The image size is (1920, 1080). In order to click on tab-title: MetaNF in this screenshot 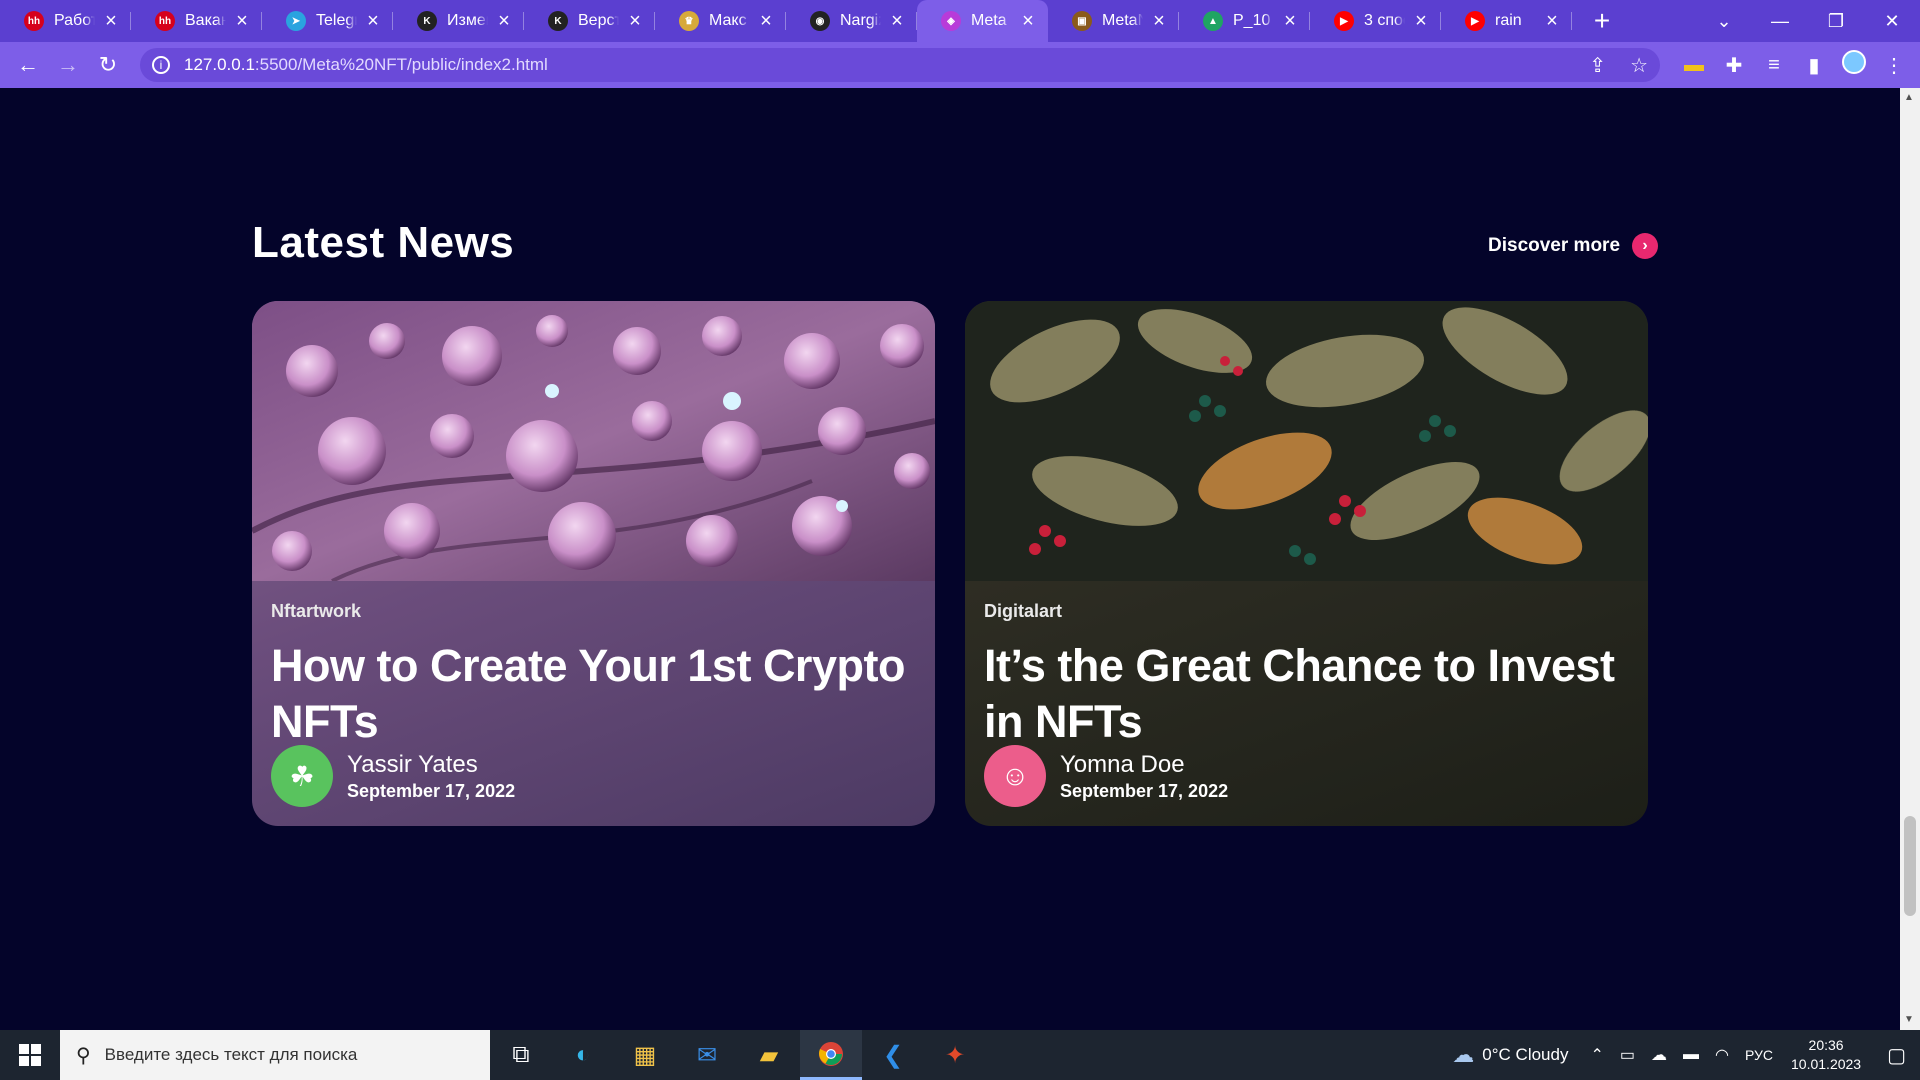, I will do `click(1122, 20)`.